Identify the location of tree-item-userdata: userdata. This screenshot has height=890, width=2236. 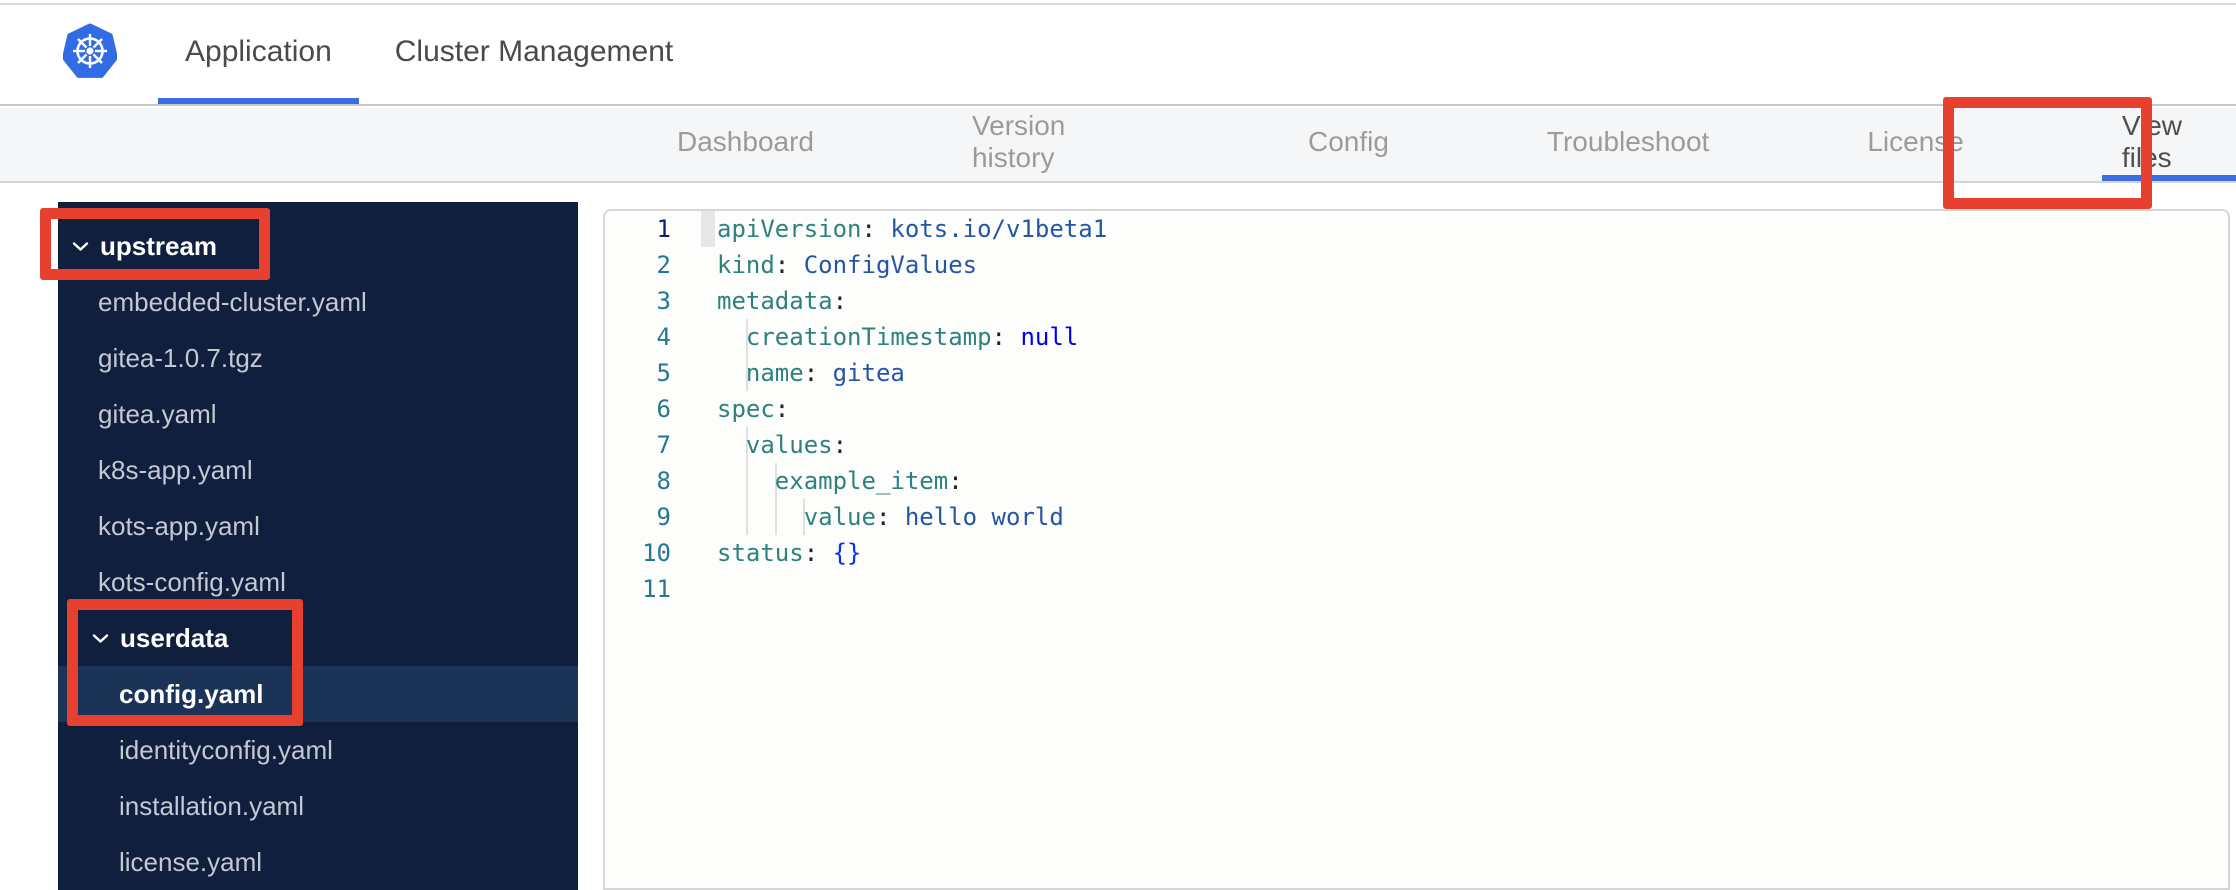
(318, 638).